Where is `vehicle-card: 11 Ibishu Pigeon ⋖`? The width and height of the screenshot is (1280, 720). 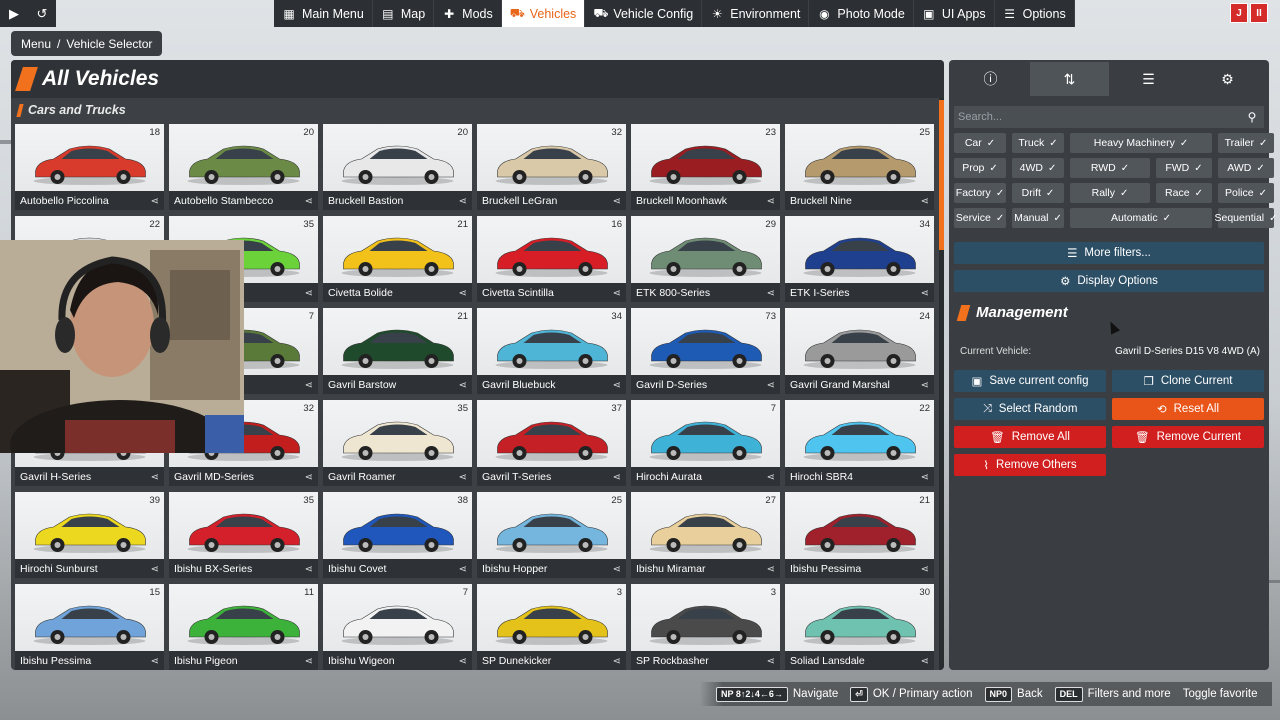 vehicle-card: 11 Ibishu Pigeon ⋖ is located at coordinates (243, 627).